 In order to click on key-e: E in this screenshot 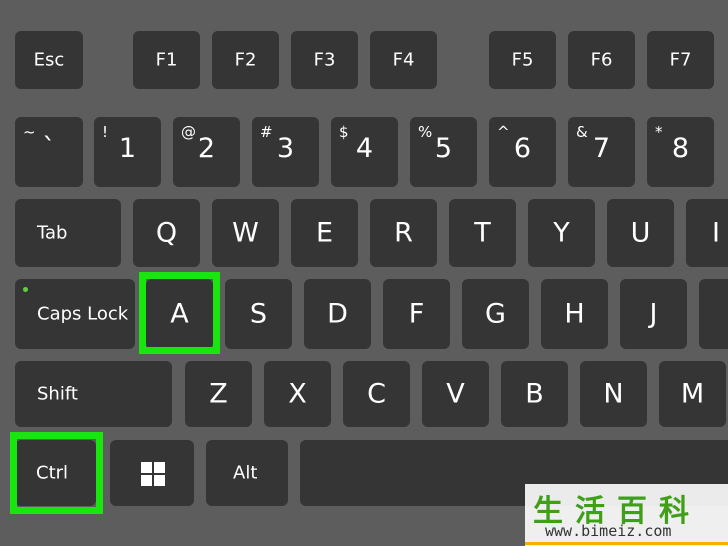, I will do `click(324, 233)`.